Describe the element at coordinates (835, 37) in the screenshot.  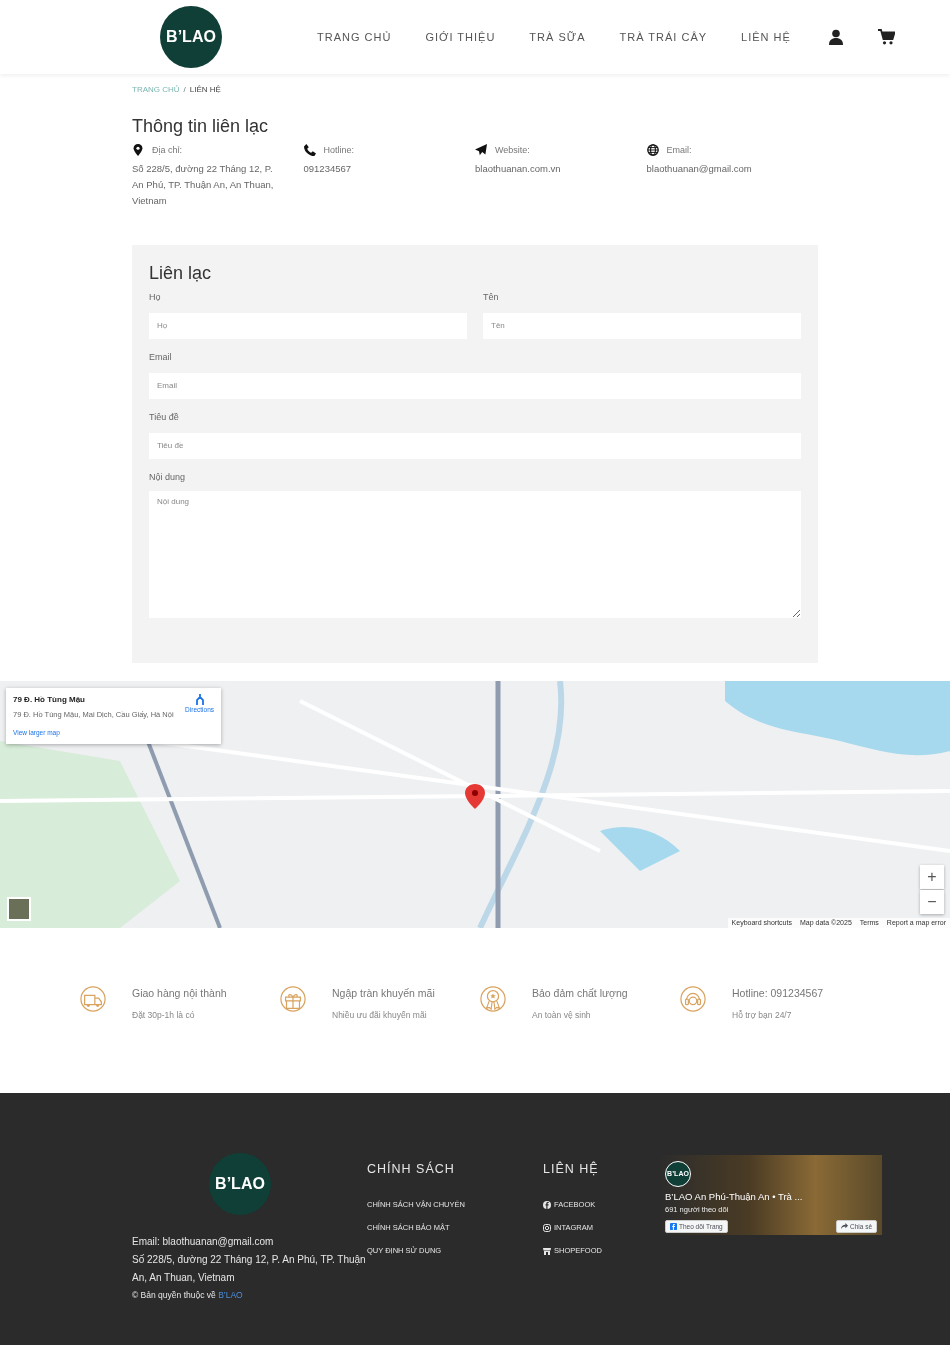
I see `user-icon` at that location.